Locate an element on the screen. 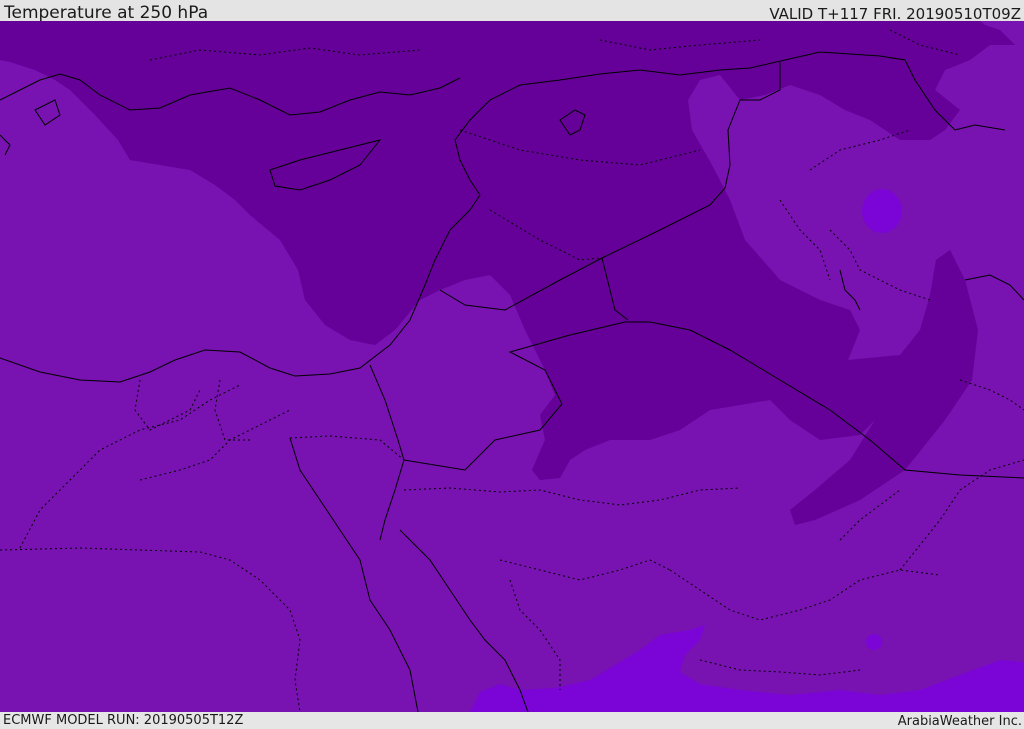  credit-label: ArabiaWeather Inc. is located at coordinates (959, 721).